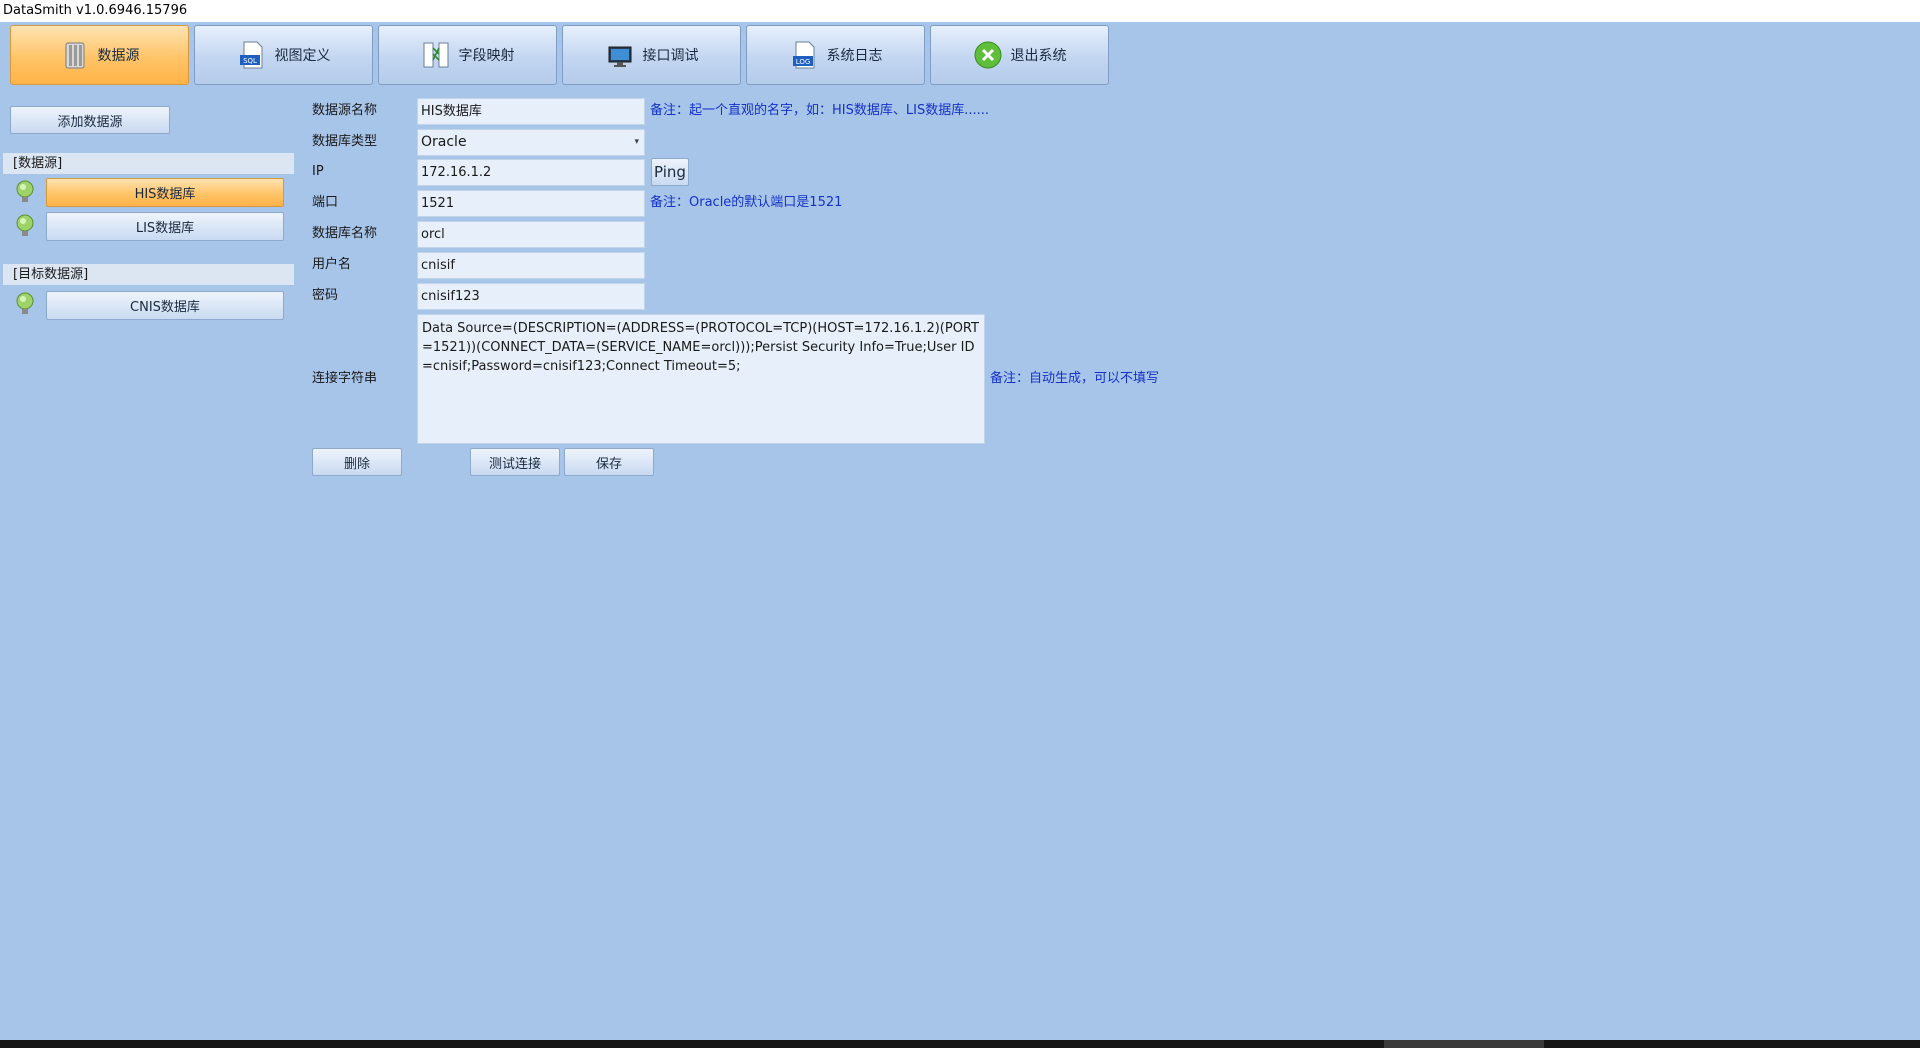 Image resolution: width=1920 pixels, height=1048 pixels. Describe the element at coordinates (531, 142) in the screenshot. I see `db-type-select: Oracle ▾` at that location.